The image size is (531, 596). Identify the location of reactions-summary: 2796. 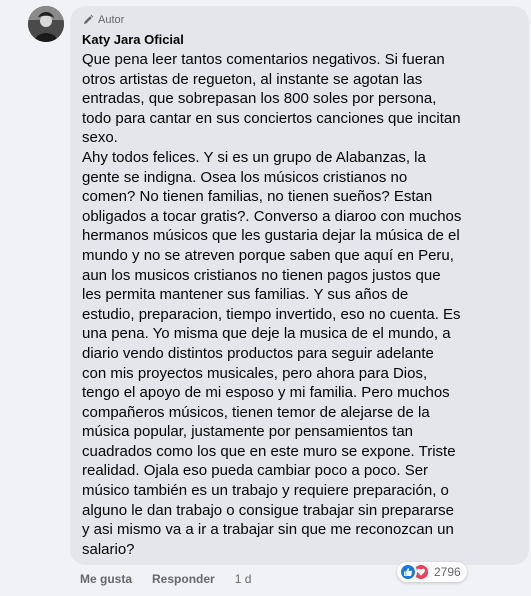
(432, 572).